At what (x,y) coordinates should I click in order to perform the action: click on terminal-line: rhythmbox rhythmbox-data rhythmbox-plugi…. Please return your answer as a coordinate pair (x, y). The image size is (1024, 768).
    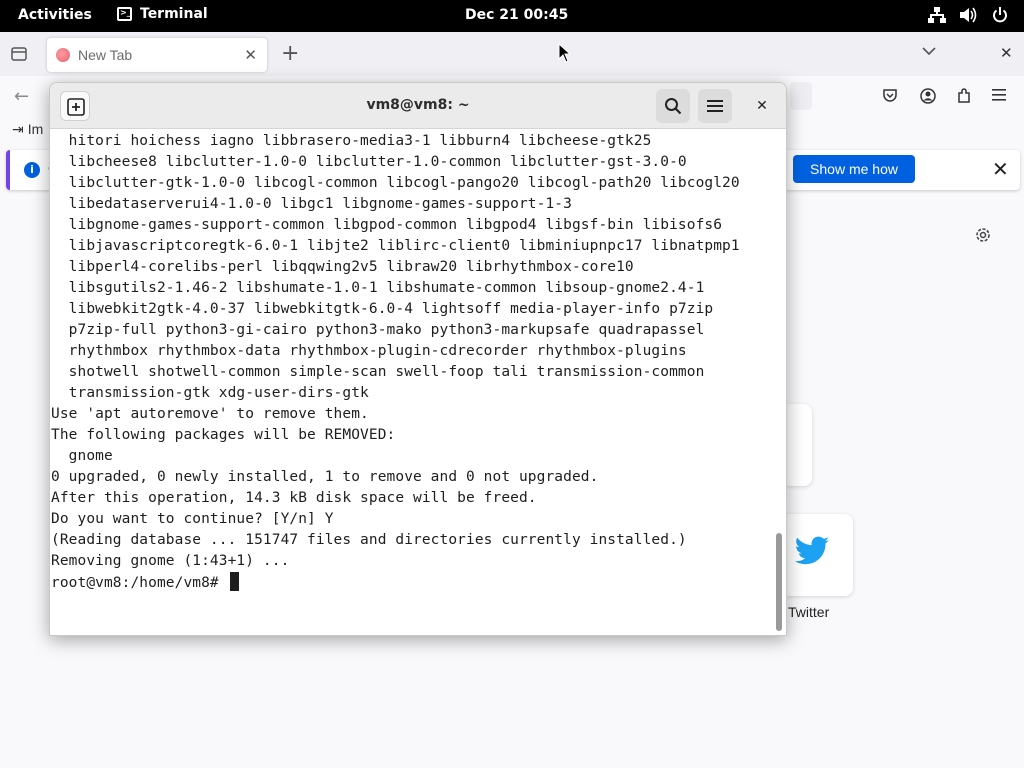
    Looking at the image, I should click on (369, 351).